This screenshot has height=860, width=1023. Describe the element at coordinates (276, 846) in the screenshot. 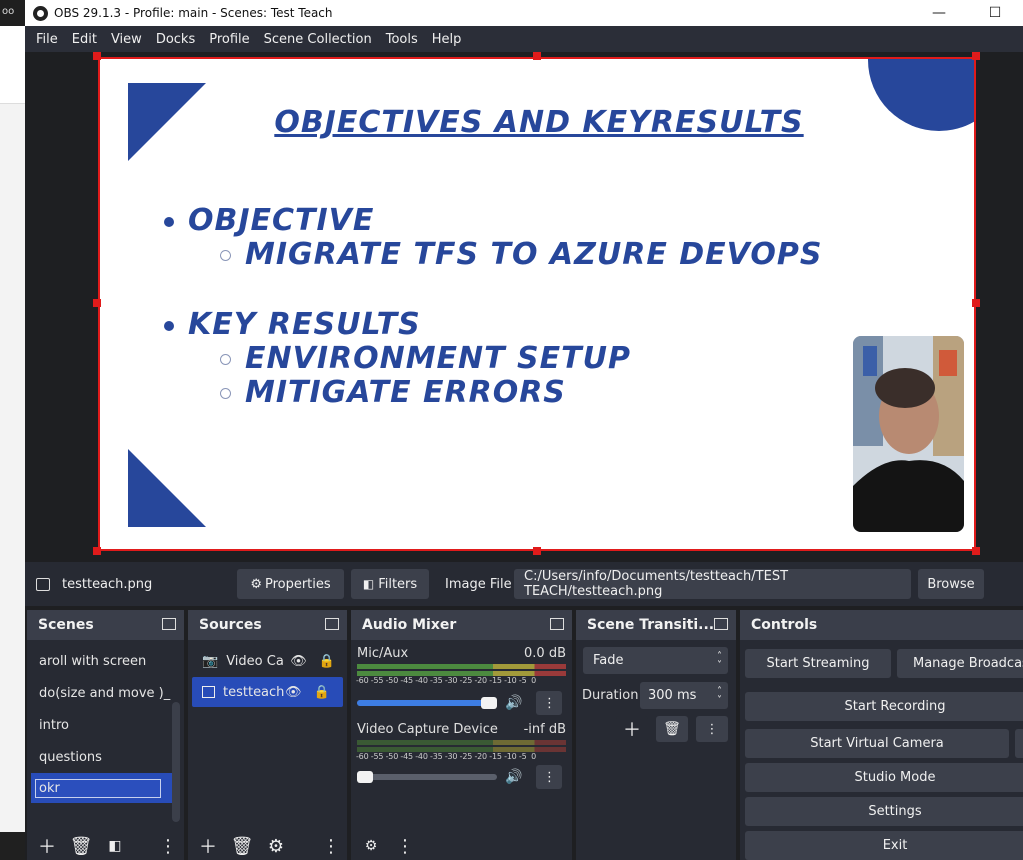

I see `source-properties-icon: ⚙` at that location.